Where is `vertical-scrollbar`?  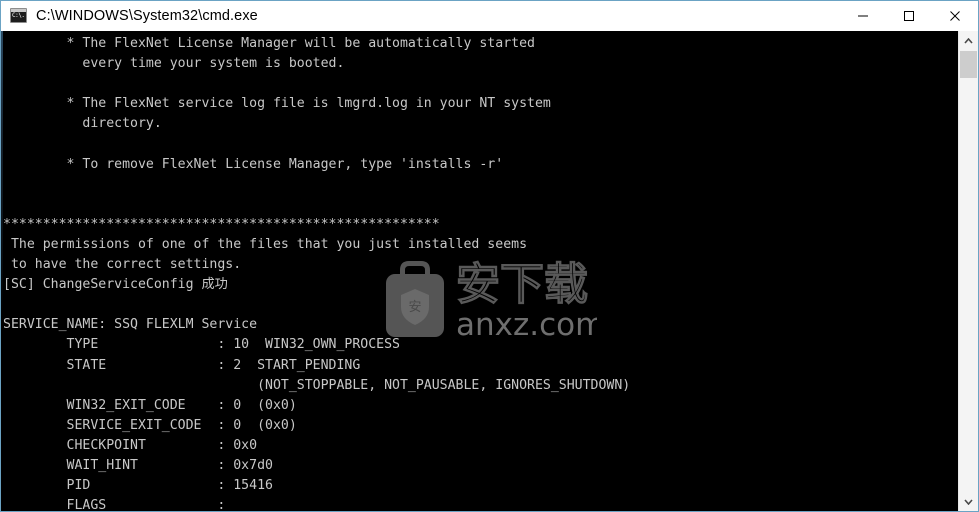 vertical-scrollbar is located at coordinates (968, 271).